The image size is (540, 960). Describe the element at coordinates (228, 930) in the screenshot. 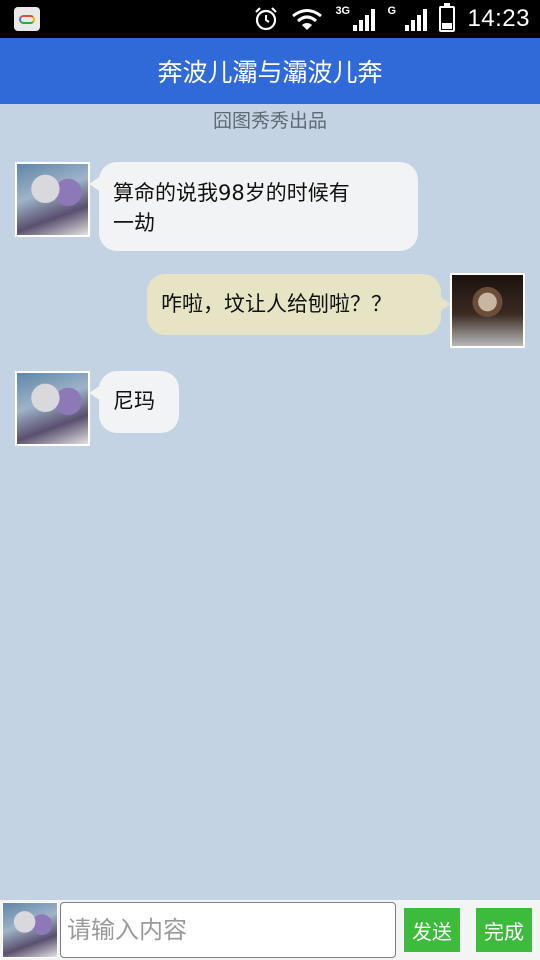

I see `message-input` at that location.